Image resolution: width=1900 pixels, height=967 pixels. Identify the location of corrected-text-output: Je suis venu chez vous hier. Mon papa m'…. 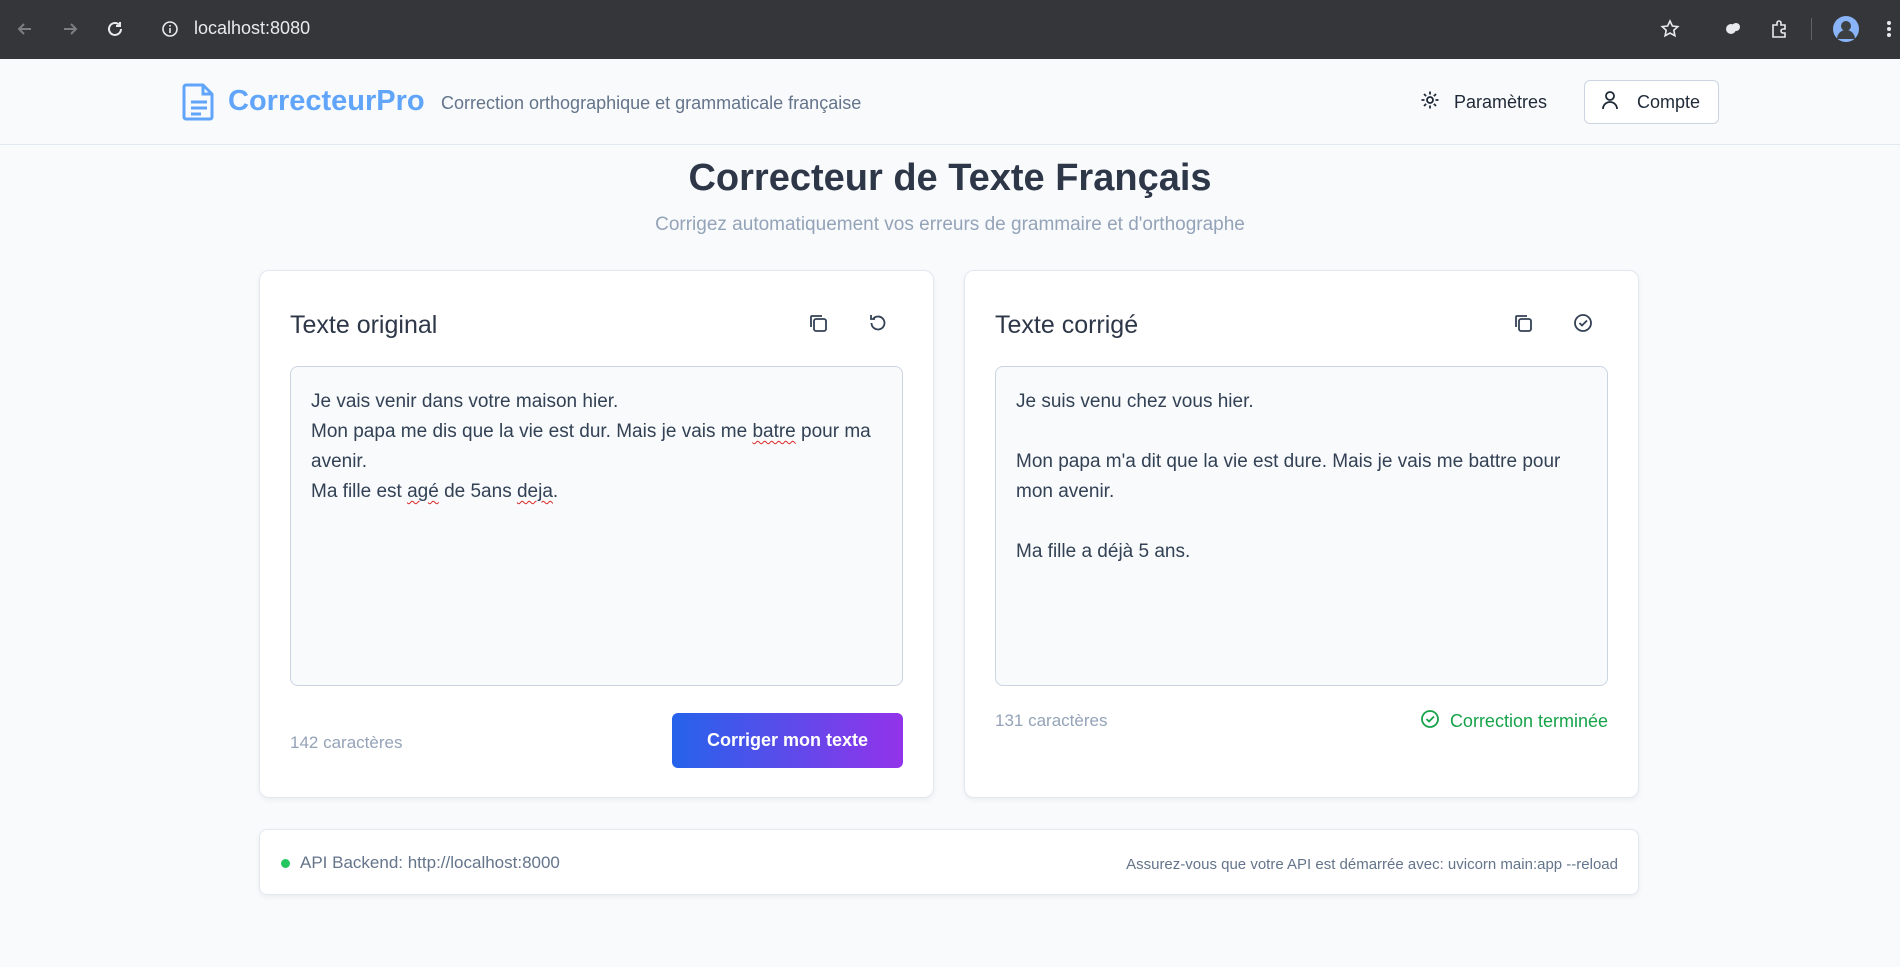
(1301, 526).